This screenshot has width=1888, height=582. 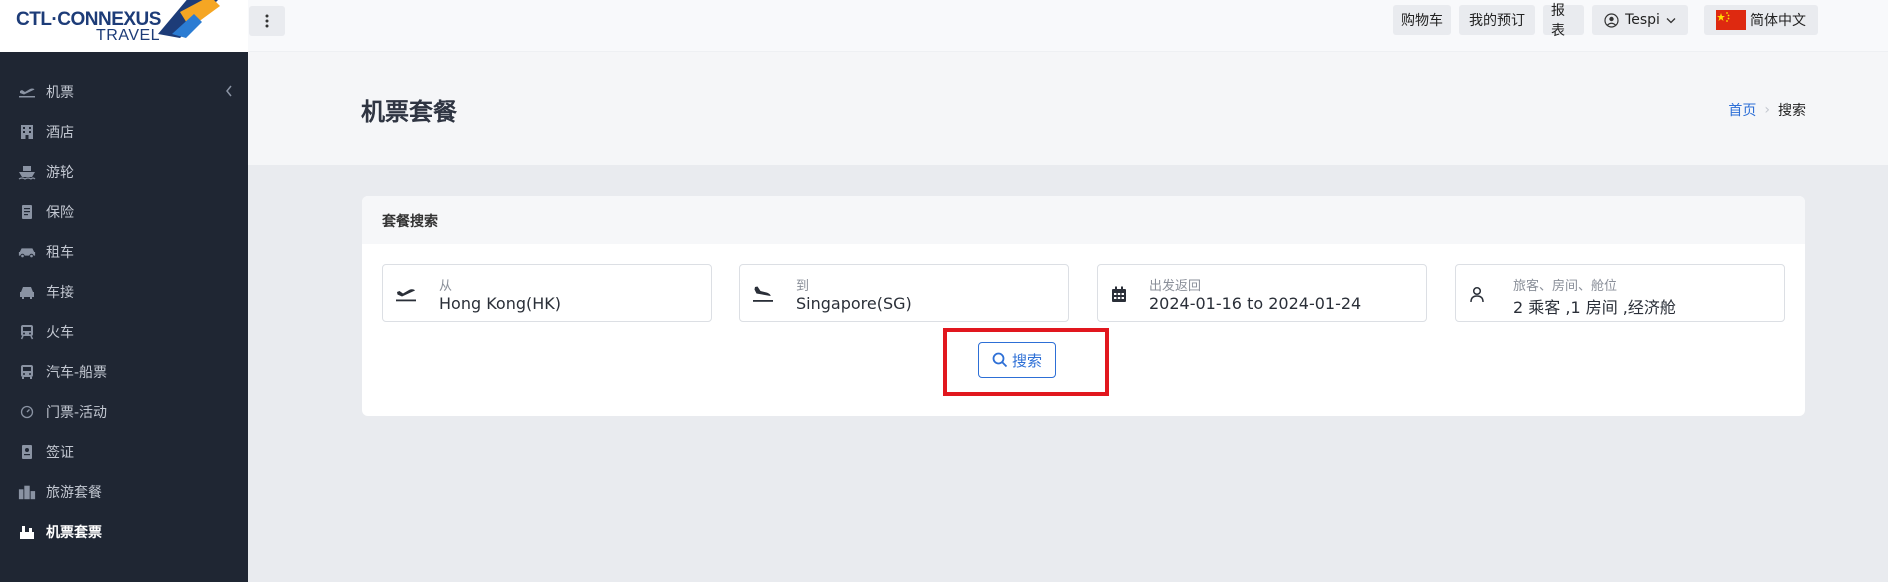 I want to click on car-icon, so click(x=27, y=252).